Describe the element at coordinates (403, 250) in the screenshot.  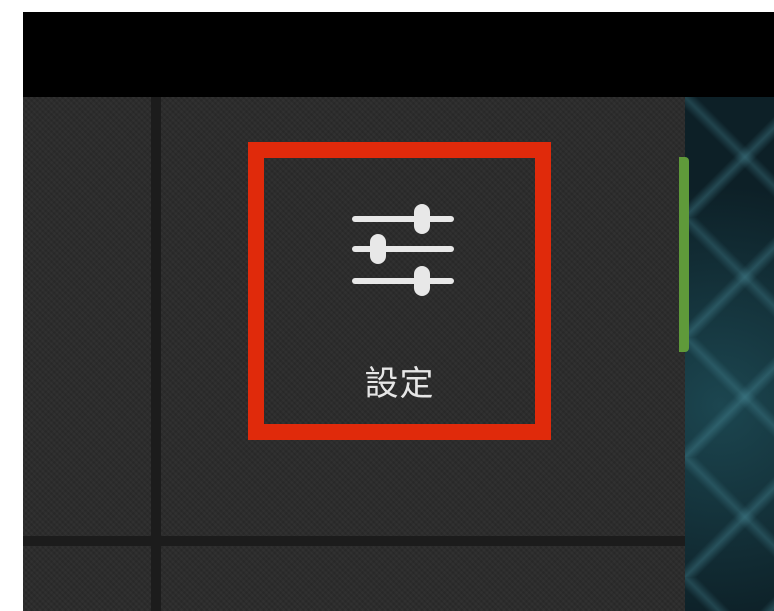
I see `sliders-icon` at that location.